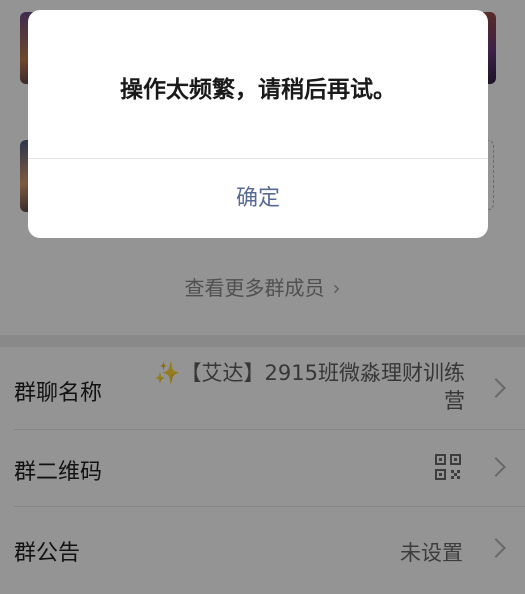 This screenshot has width=525, height=594. Describe the element at coordinates (258, 198) in the screenshot. I see `confirm-button: 确定` at that location.